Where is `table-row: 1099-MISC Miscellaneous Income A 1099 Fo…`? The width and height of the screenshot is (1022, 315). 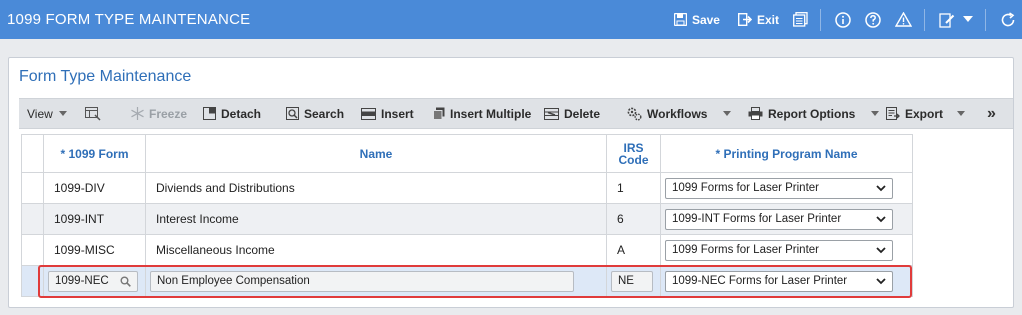 table-row: 1099-MISC Miscellaneous Income A 1099 Fo… is located at coordinates (467, 250).